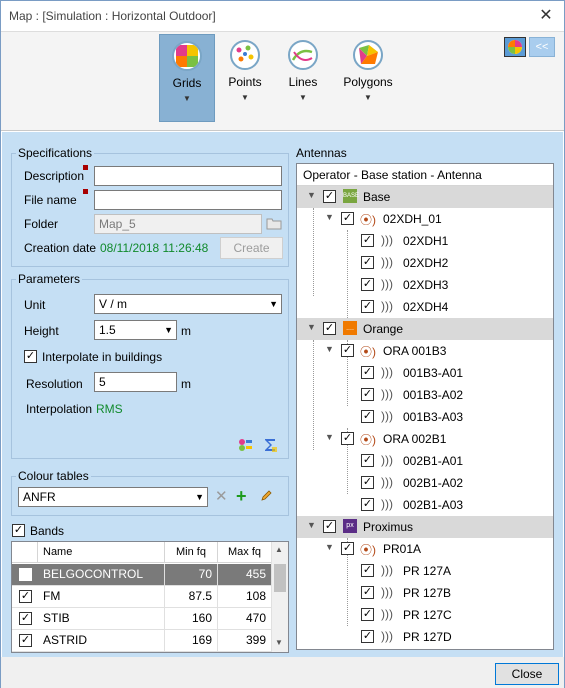 The image size is (565, 688). I want to click on station-row: ▼ ✓ ⦿) ORA 002B1, so click(425, 439).